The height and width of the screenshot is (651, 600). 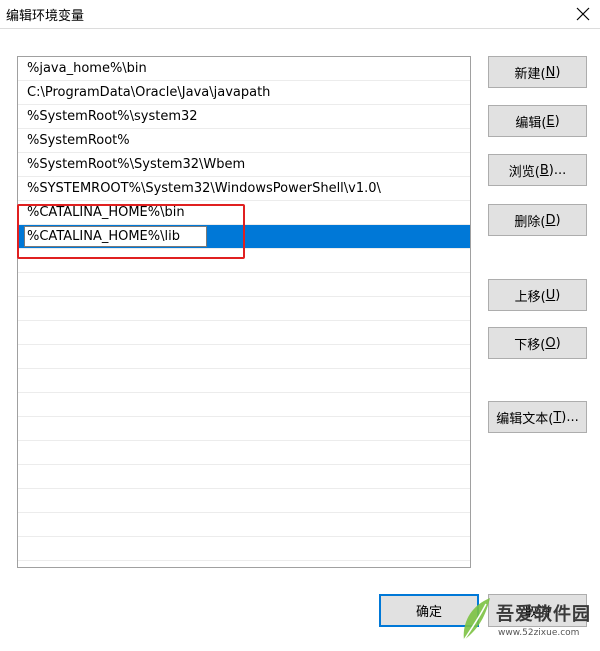 What do you see at coordinates (537, 220) in the screenshot?
I see `delete-button: 删除(D)` at bounding box center [537, 220].